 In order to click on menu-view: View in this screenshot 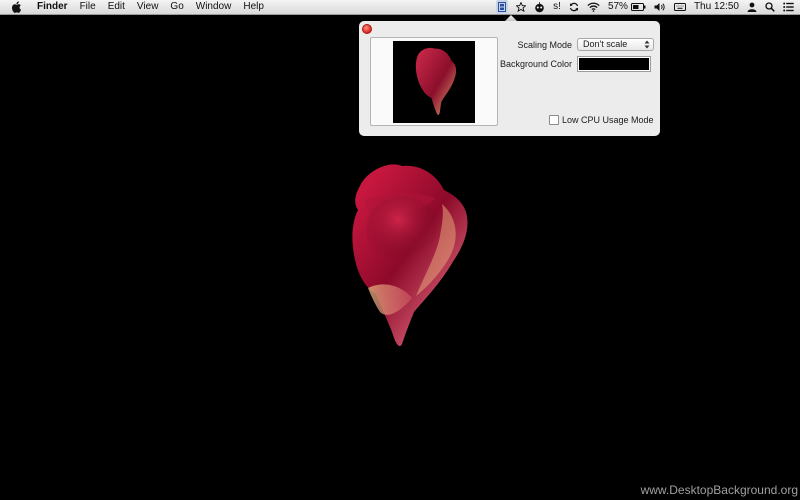, I will do `click(148, 7)`.